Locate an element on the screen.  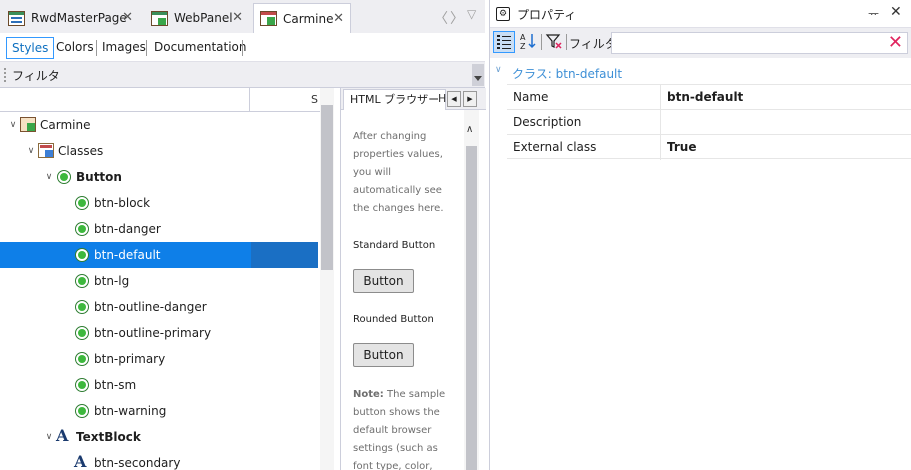
chevron-right-icon: 〉 is located at coordinates (457, 18).